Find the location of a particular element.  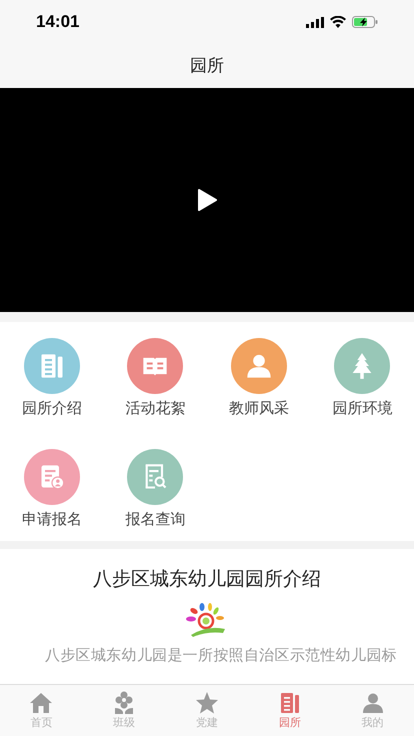

play-icon is located at coordinates (207, 200).